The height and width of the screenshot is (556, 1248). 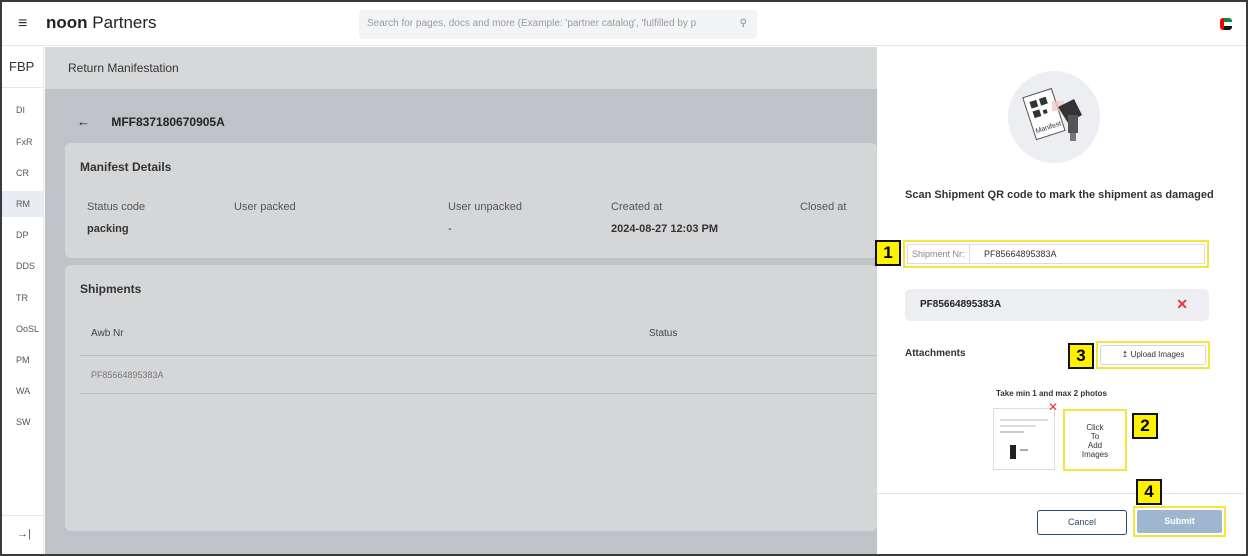 What do you see at coordinates (461, 68) in the screenshot?
I see `breadcrumb-bar: Return Manifestation` at bounding box center [461, 68].